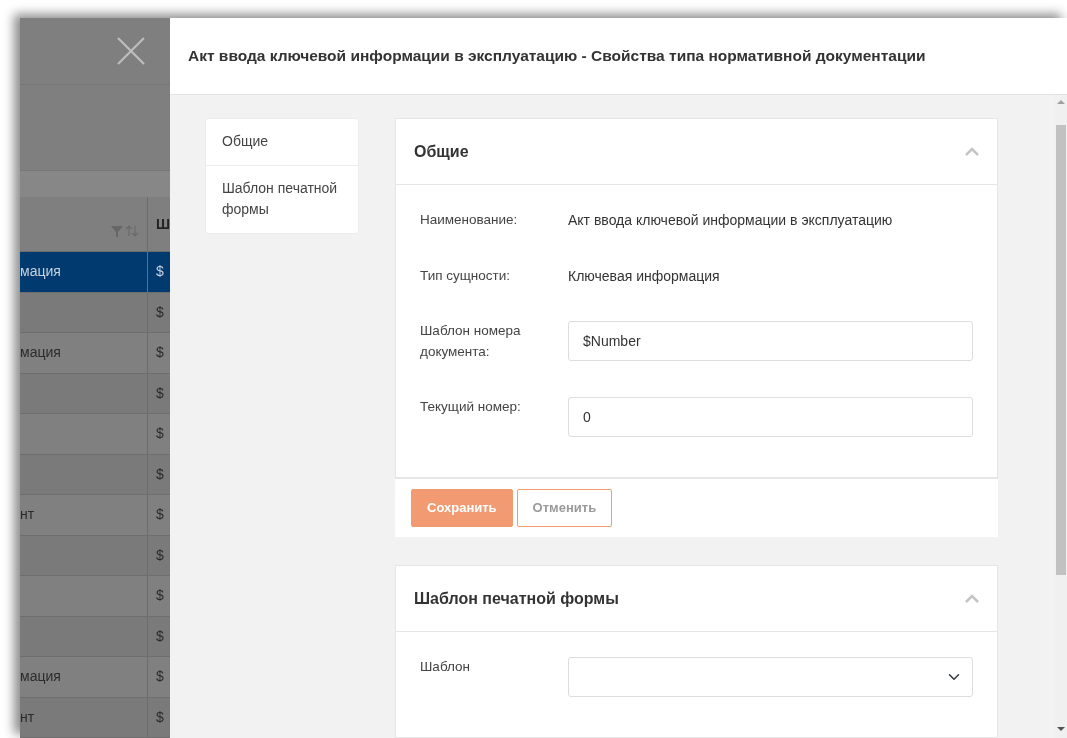 Image resolution: width=1067 pixels, height=738 pixels. Describe the element at coordinates (770, 341) in the screenshot. I see `input-field: $Number` at that location.